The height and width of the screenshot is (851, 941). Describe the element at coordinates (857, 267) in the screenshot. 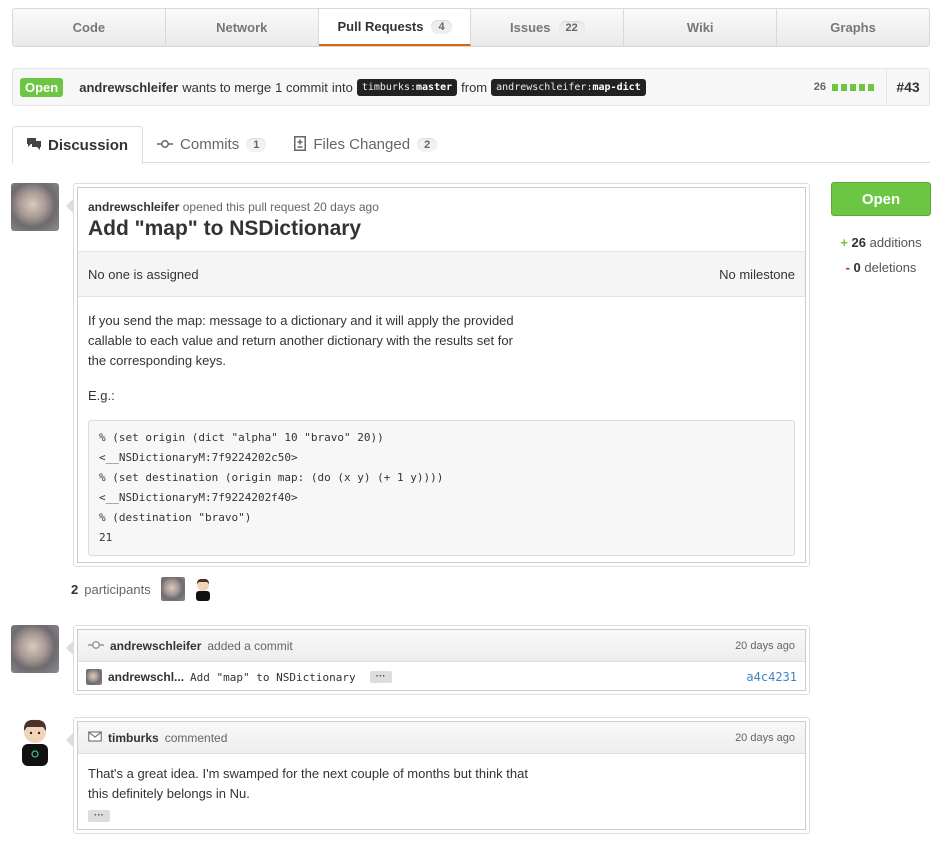

I see `deletions-count: 0` at that location.